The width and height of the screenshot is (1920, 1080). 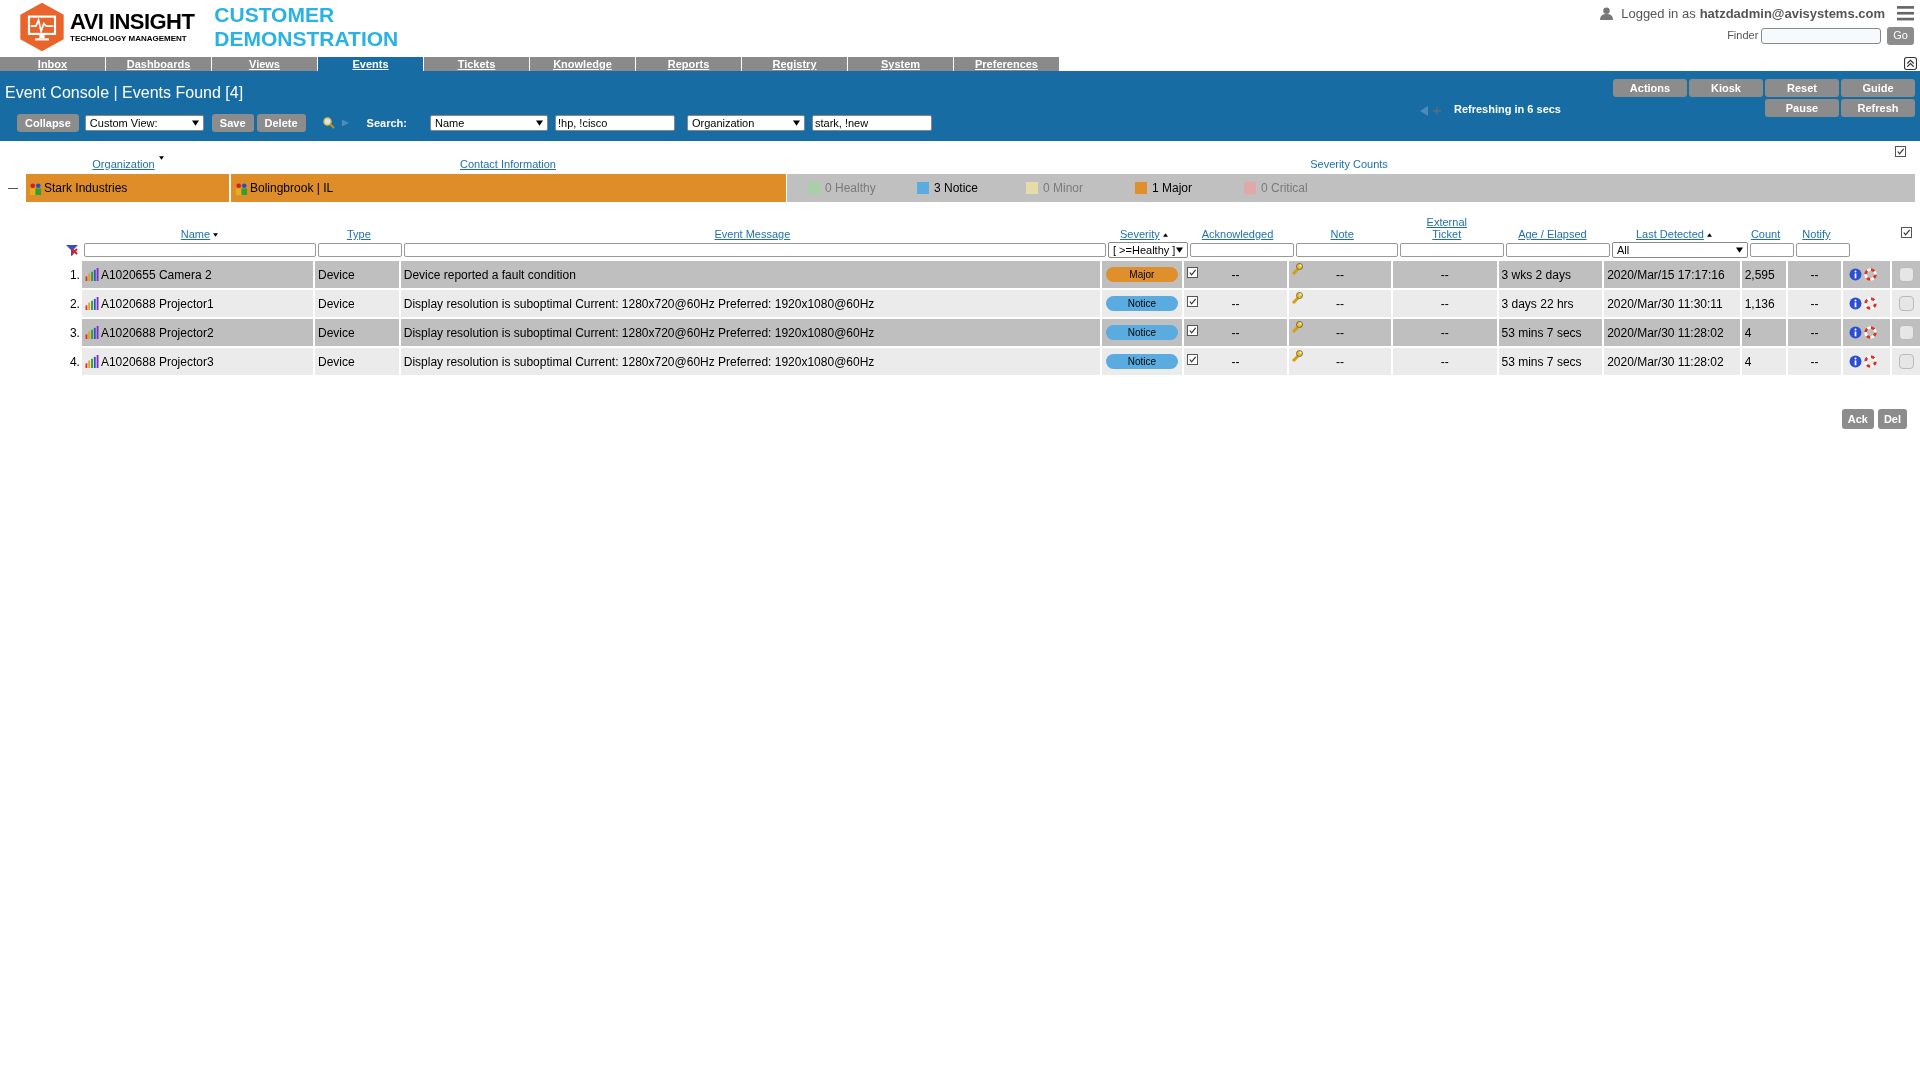 I want to click on nav-tab: Dashboards, so click(x=158, y=64).